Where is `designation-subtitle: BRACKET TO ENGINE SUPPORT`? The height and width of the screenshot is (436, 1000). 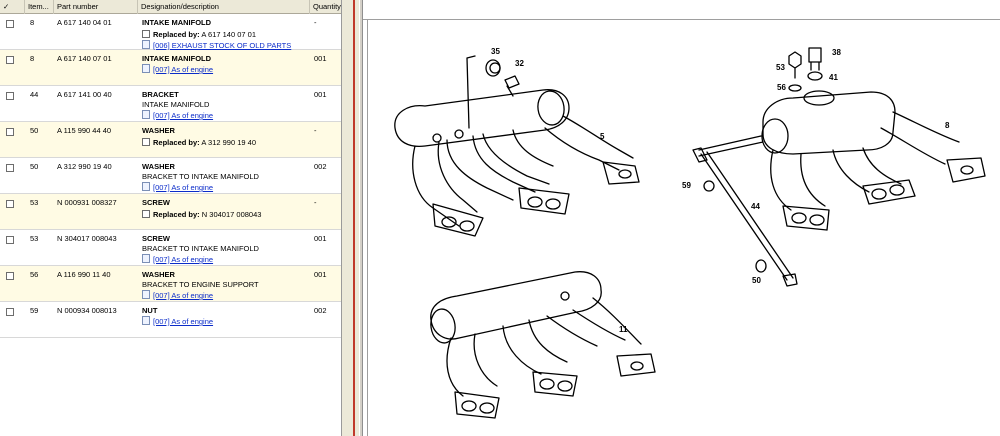 designation-subtitle: BRACKET TO ENGINE SUPPORT is located at coordinates (200, 284).